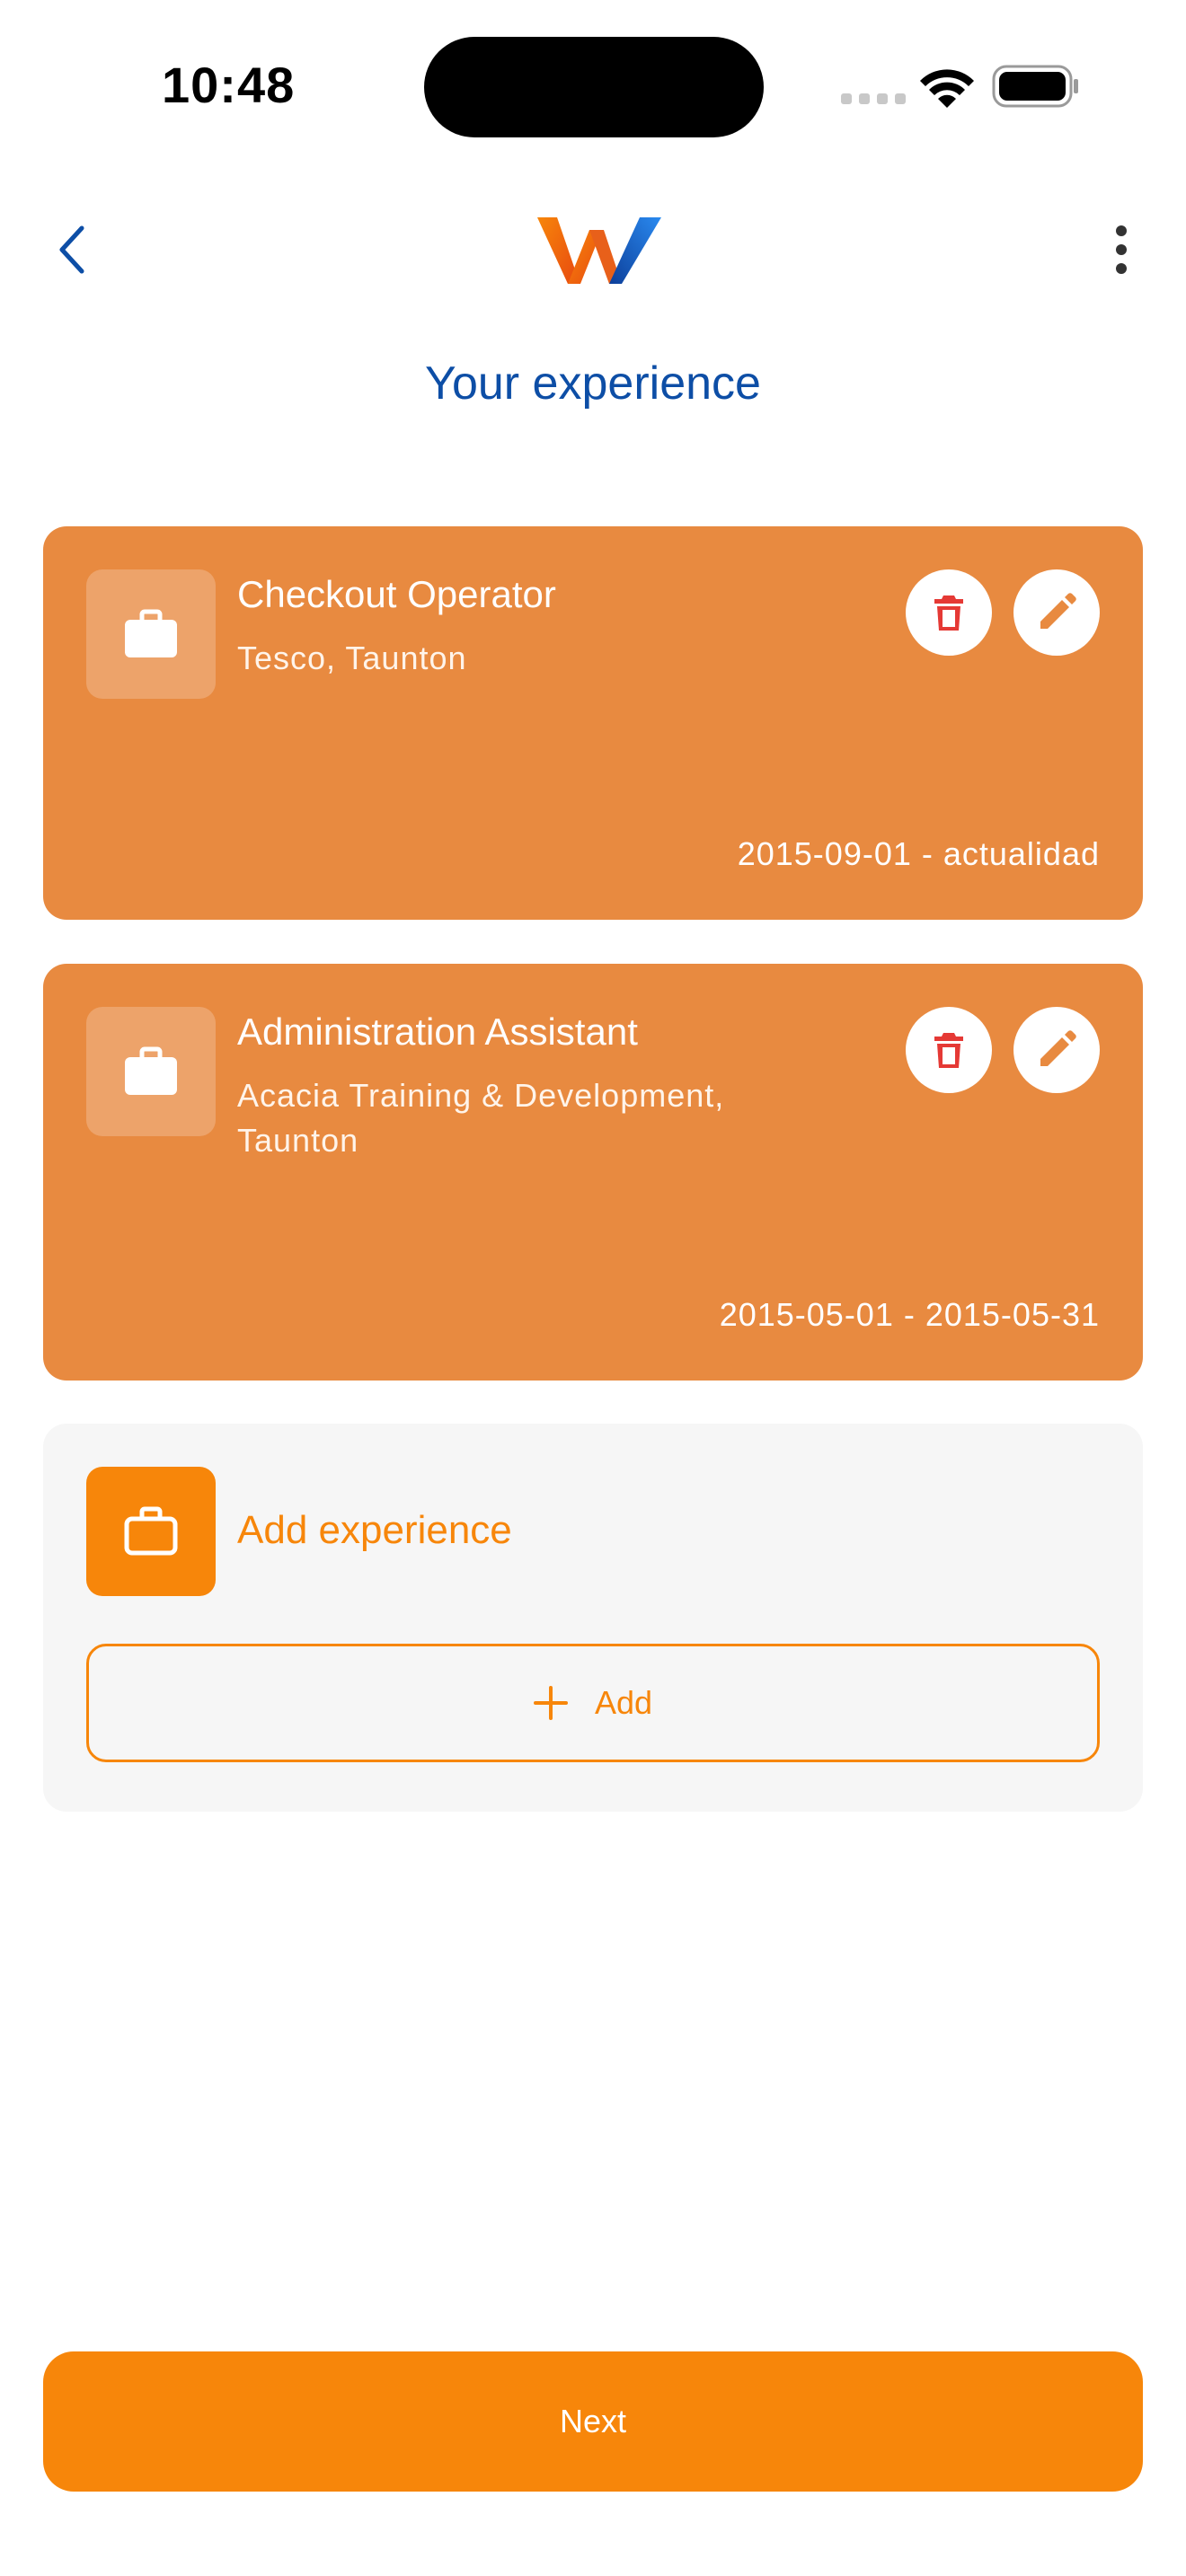 This screenshot has width=1186, height=2576. I want to click on job-title: Checkout Operator, so click(396, 594).